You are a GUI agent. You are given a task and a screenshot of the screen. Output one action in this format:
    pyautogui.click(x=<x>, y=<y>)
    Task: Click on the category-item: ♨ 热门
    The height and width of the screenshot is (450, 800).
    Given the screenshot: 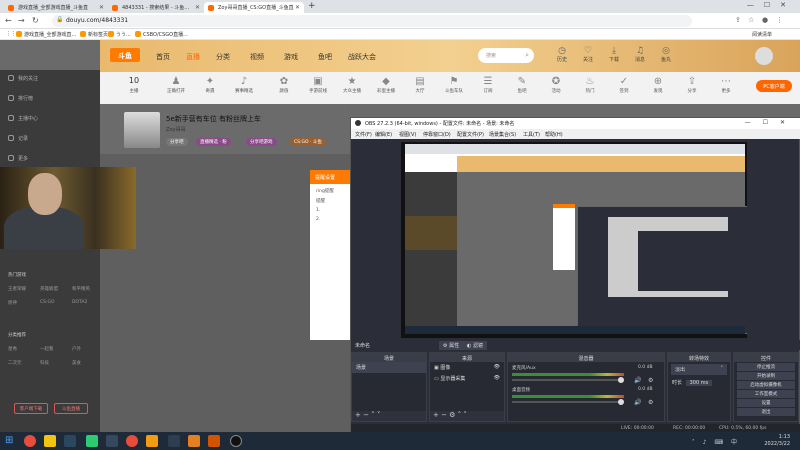 What is the action you would take?
    pyautogui.click(x=590, y=85)
    